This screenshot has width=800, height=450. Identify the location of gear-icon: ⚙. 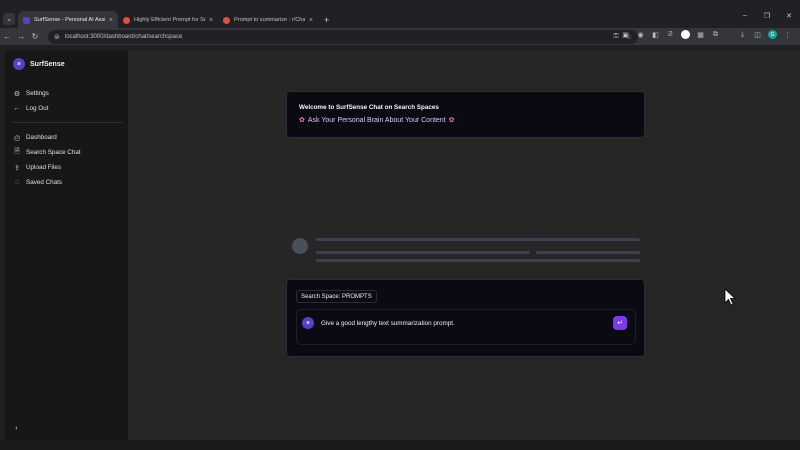
(17, 94).